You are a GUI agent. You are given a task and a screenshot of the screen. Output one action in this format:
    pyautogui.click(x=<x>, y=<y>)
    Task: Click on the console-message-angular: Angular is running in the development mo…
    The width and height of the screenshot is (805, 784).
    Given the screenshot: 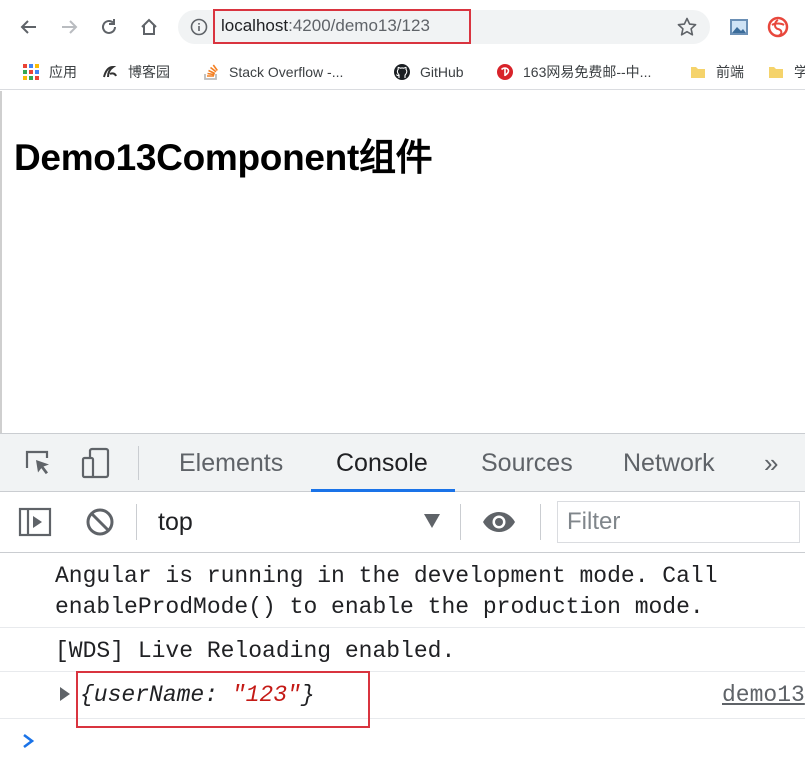 What is the action you would take?
    pyautogui.click(x=402, y=592)
    